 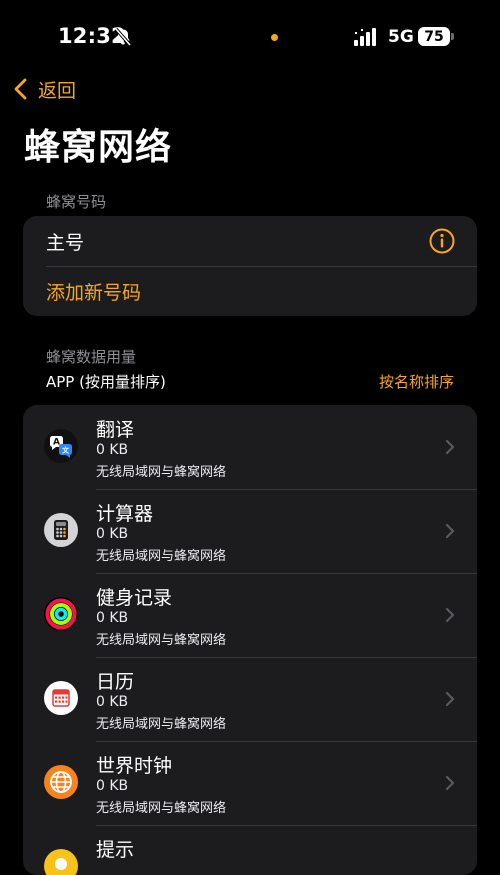 What do you see at coordinates (61, 698) in the screenshot?
I see `calendar-icon` at bounding box center [61, 698].